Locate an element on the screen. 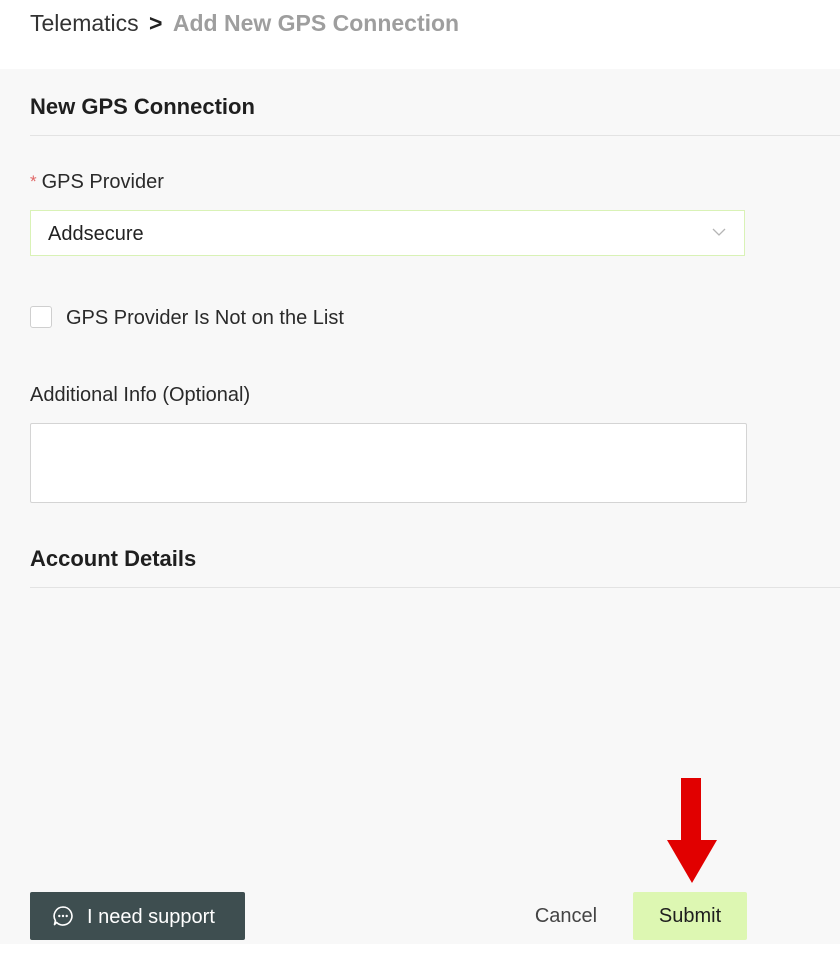 The image size is (840, 960). provider-not-on-list-checkbox is located at coordinates (41, 317).